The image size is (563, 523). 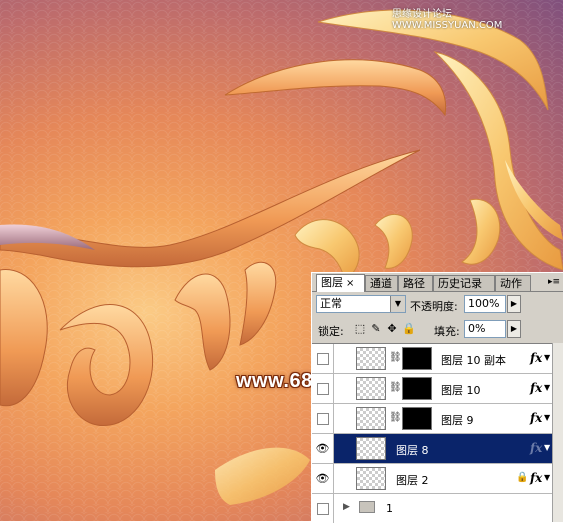 I want to click on layer-row: 👁 图层 2 🔒 fx ▼, so click(x=432, y=479).